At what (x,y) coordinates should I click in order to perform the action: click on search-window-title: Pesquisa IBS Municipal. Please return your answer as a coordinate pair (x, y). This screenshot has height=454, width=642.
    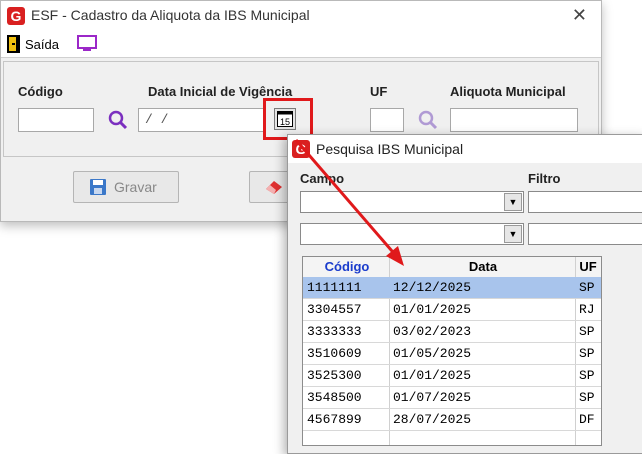
    Looking at the image, I should click on (390, 149).